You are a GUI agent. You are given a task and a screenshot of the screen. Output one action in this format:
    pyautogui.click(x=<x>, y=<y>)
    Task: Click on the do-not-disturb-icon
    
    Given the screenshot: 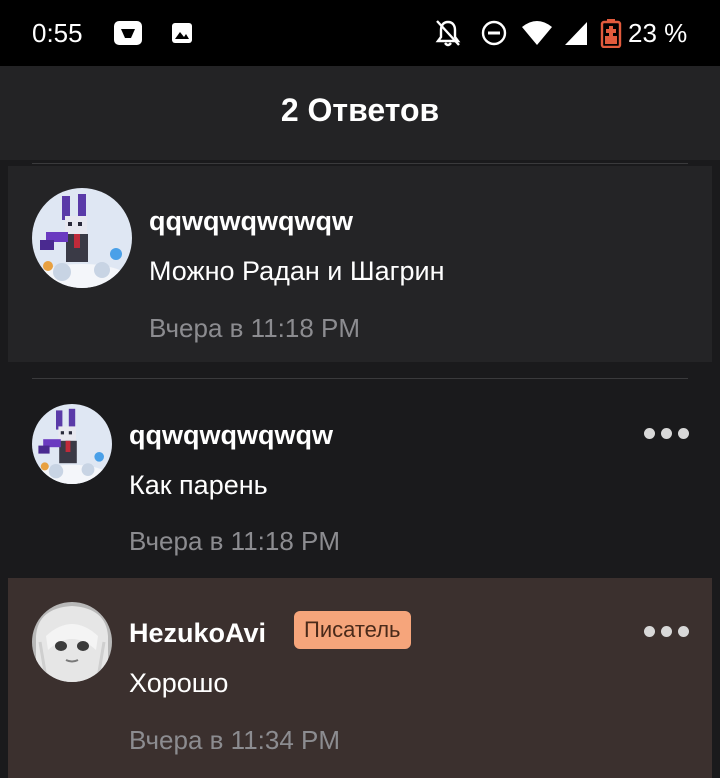 What is the action you would take?
    pyautogui.click(x=494, y=33)
    